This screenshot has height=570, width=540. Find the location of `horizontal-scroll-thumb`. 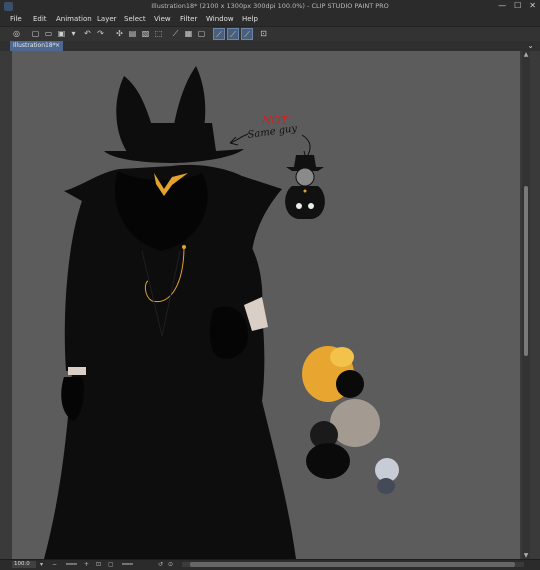

horizontal-scroll-thumb is located at coordinates (352, 564).